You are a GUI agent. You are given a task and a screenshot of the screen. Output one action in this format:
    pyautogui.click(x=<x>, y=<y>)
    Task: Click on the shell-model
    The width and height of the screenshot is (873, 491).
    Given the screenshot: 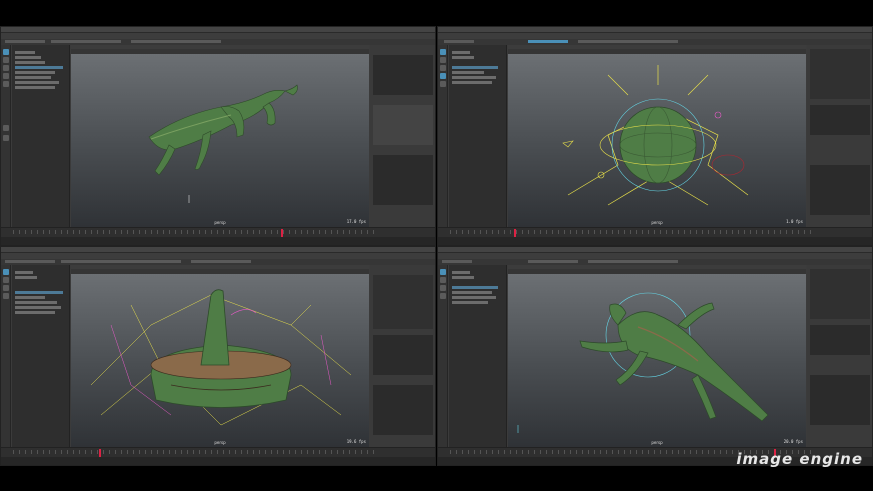 What is the action you would take?
    pyautogui.click(x=220, y=356)
    